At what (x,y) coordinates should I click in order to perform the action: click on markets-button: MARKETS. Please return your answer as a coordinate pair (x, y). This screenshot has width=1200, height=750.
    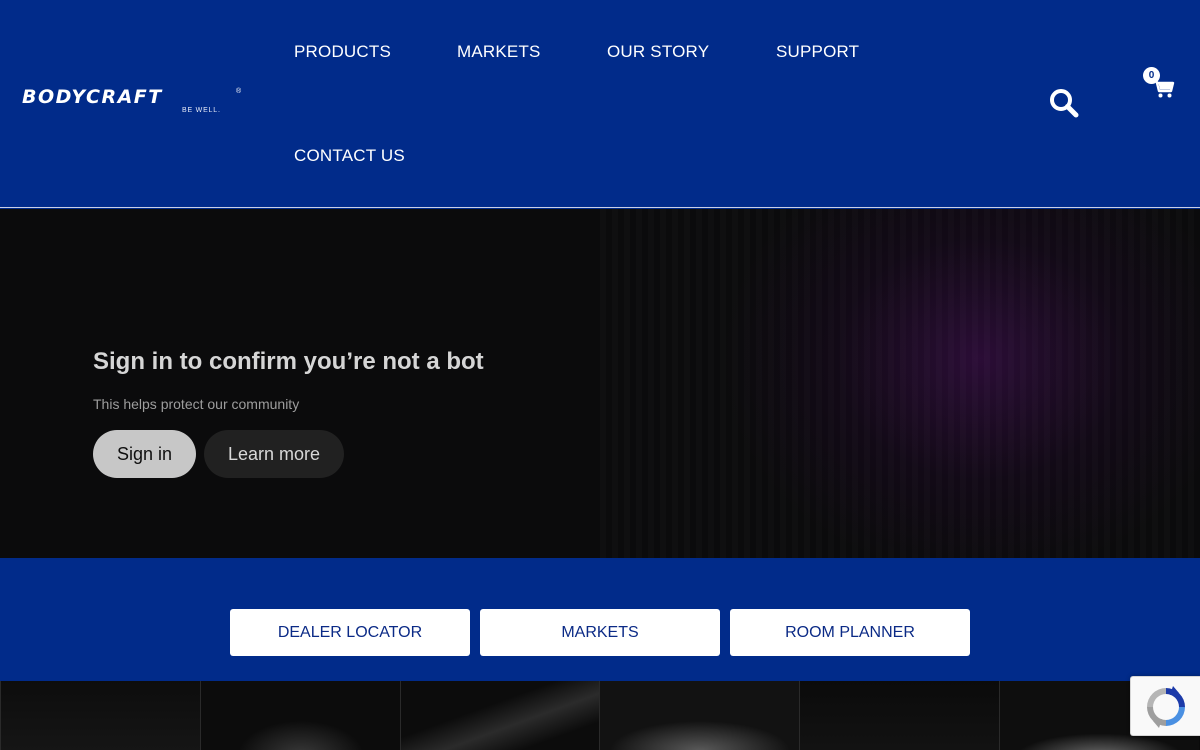
    Looking at the image, I should click on (600, 632).